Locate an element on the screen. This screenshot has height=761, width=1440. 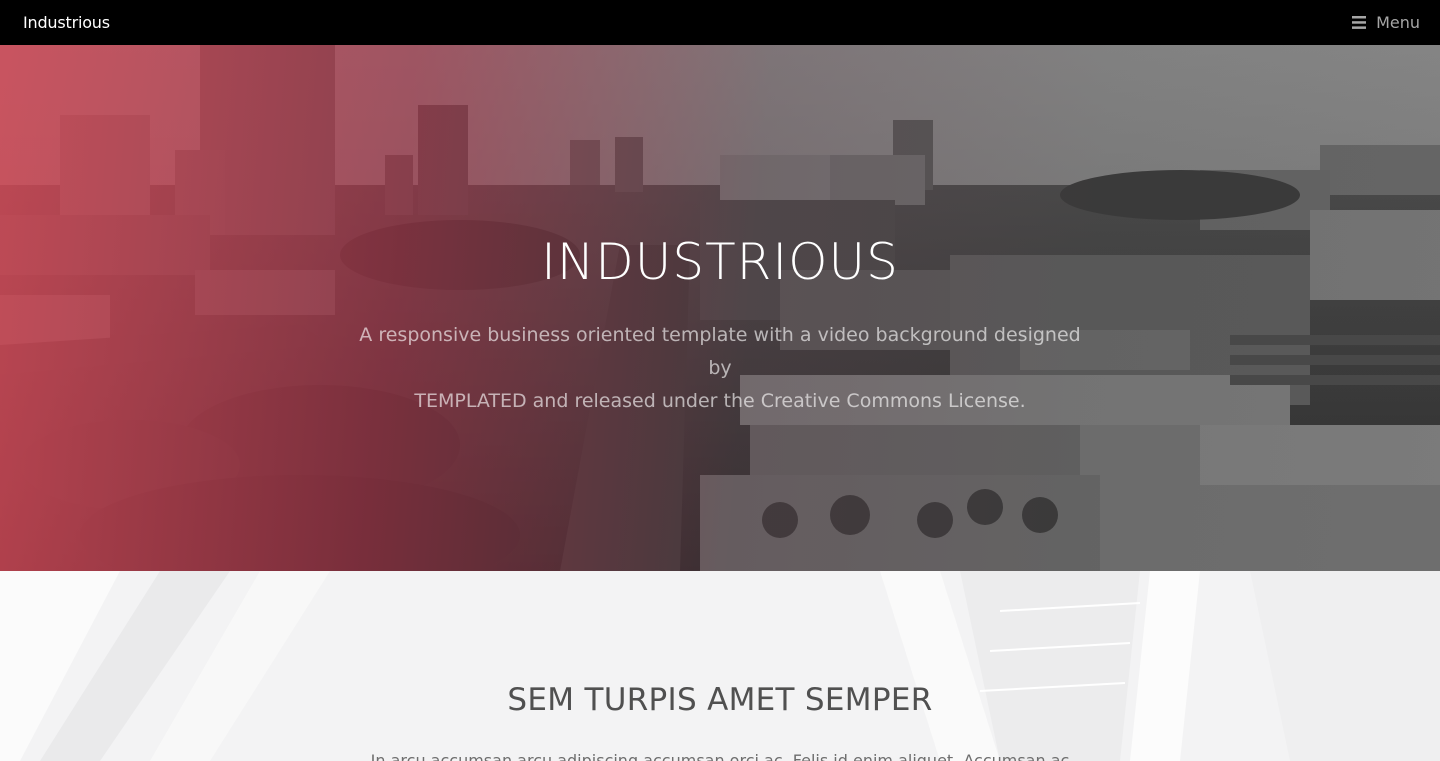
site-logo: Industrious is located at coordinates (66, 22).